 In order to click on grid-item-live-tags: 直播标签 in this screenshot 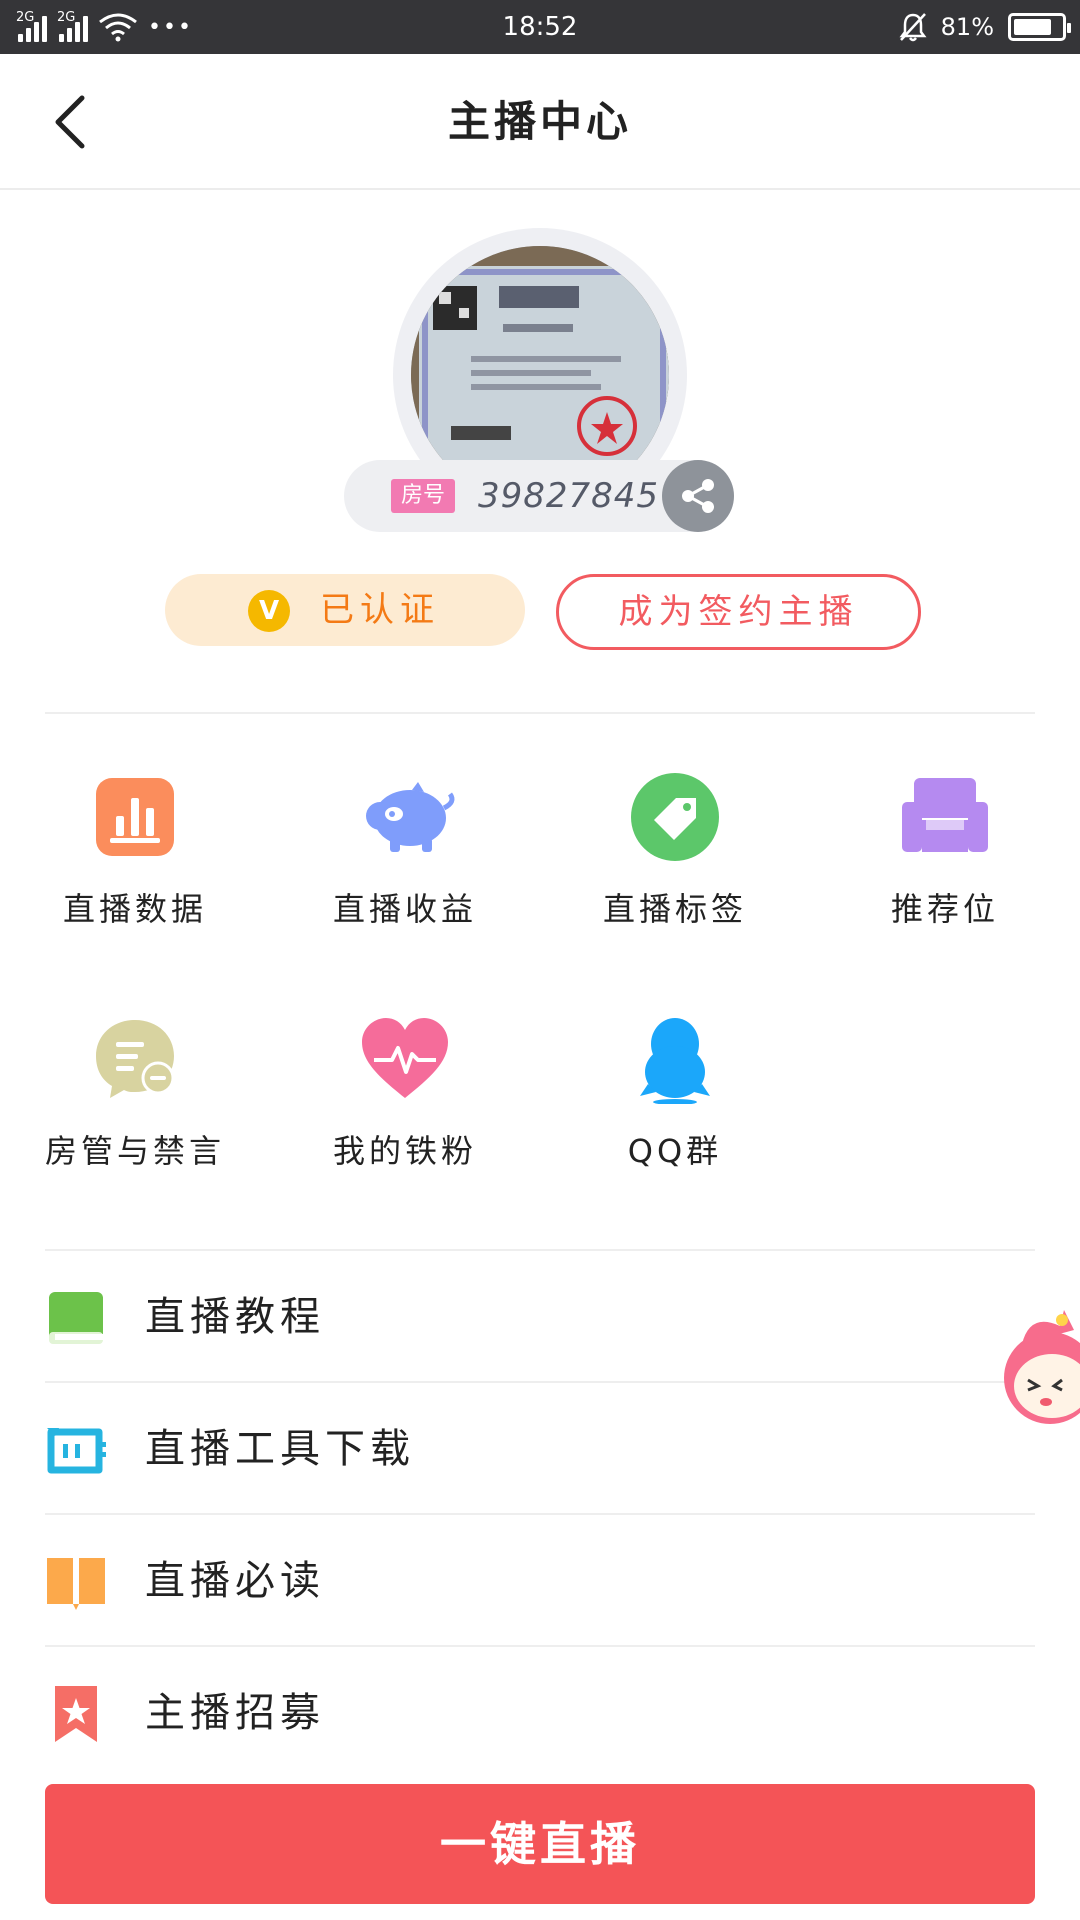, I will do `click(675, 867)`.